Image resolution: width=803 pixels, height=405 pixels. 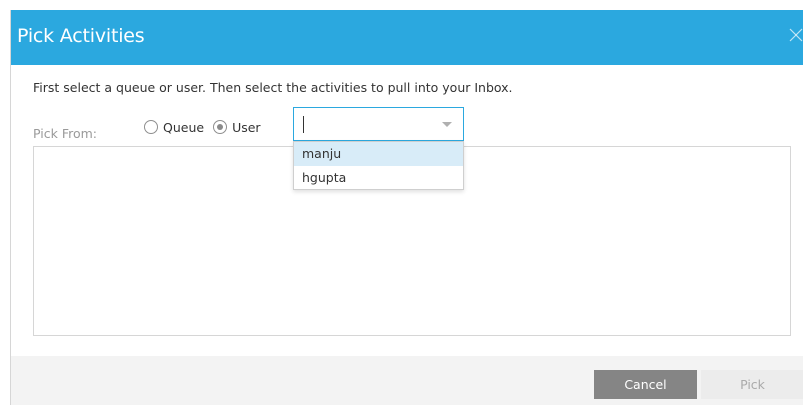 I want to click on close-icon, so click(x=796, y=35).